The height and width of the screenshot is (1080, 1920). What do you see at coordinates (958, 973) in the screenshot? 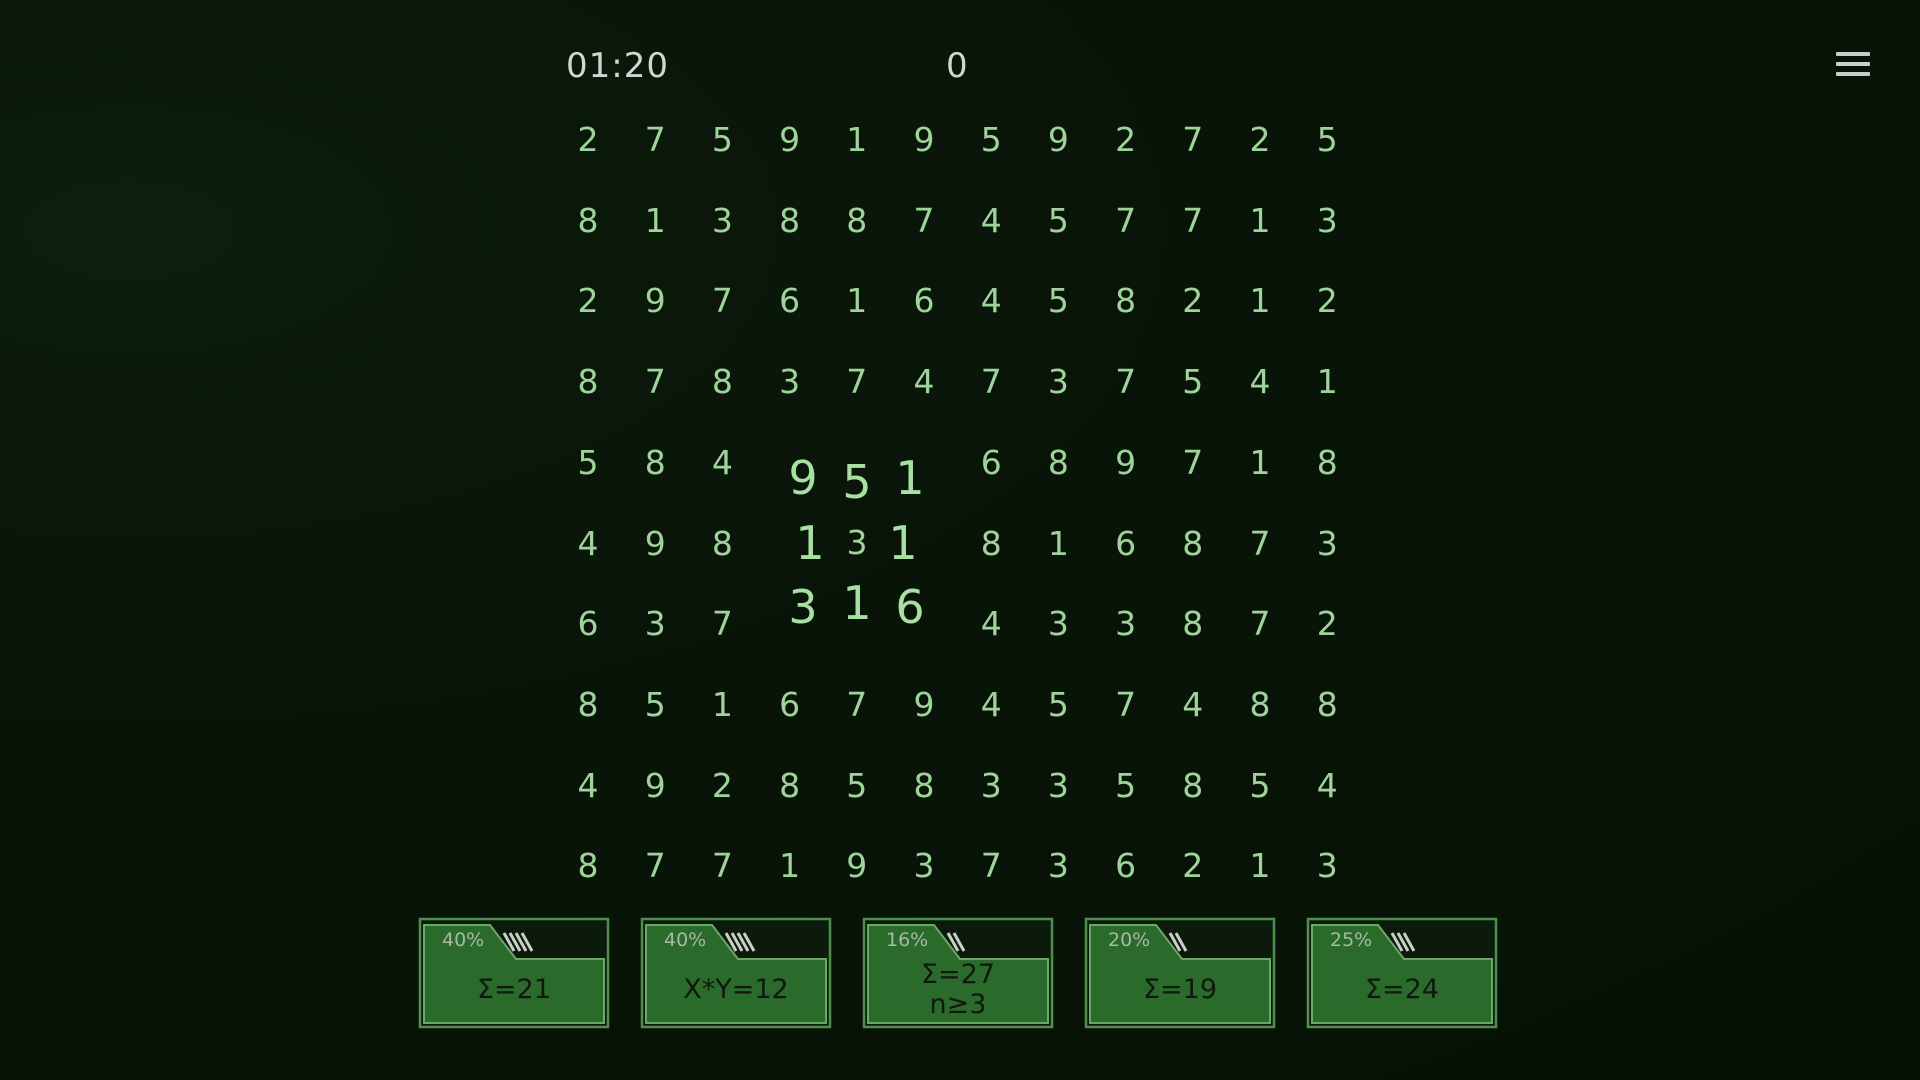
I see `folder-bin: 16% Σ=27 n≥3` at bounding box center [958, 973].